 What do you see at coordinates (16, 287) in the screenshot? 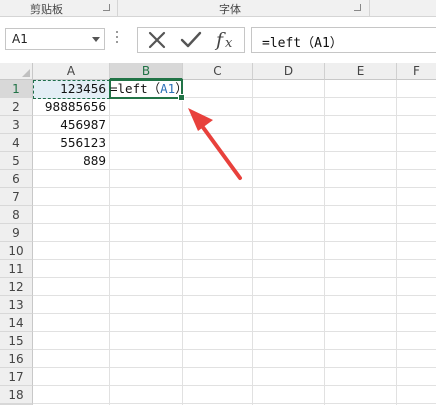
I see `row-header-12: 12` at bounding box center [16, 287].